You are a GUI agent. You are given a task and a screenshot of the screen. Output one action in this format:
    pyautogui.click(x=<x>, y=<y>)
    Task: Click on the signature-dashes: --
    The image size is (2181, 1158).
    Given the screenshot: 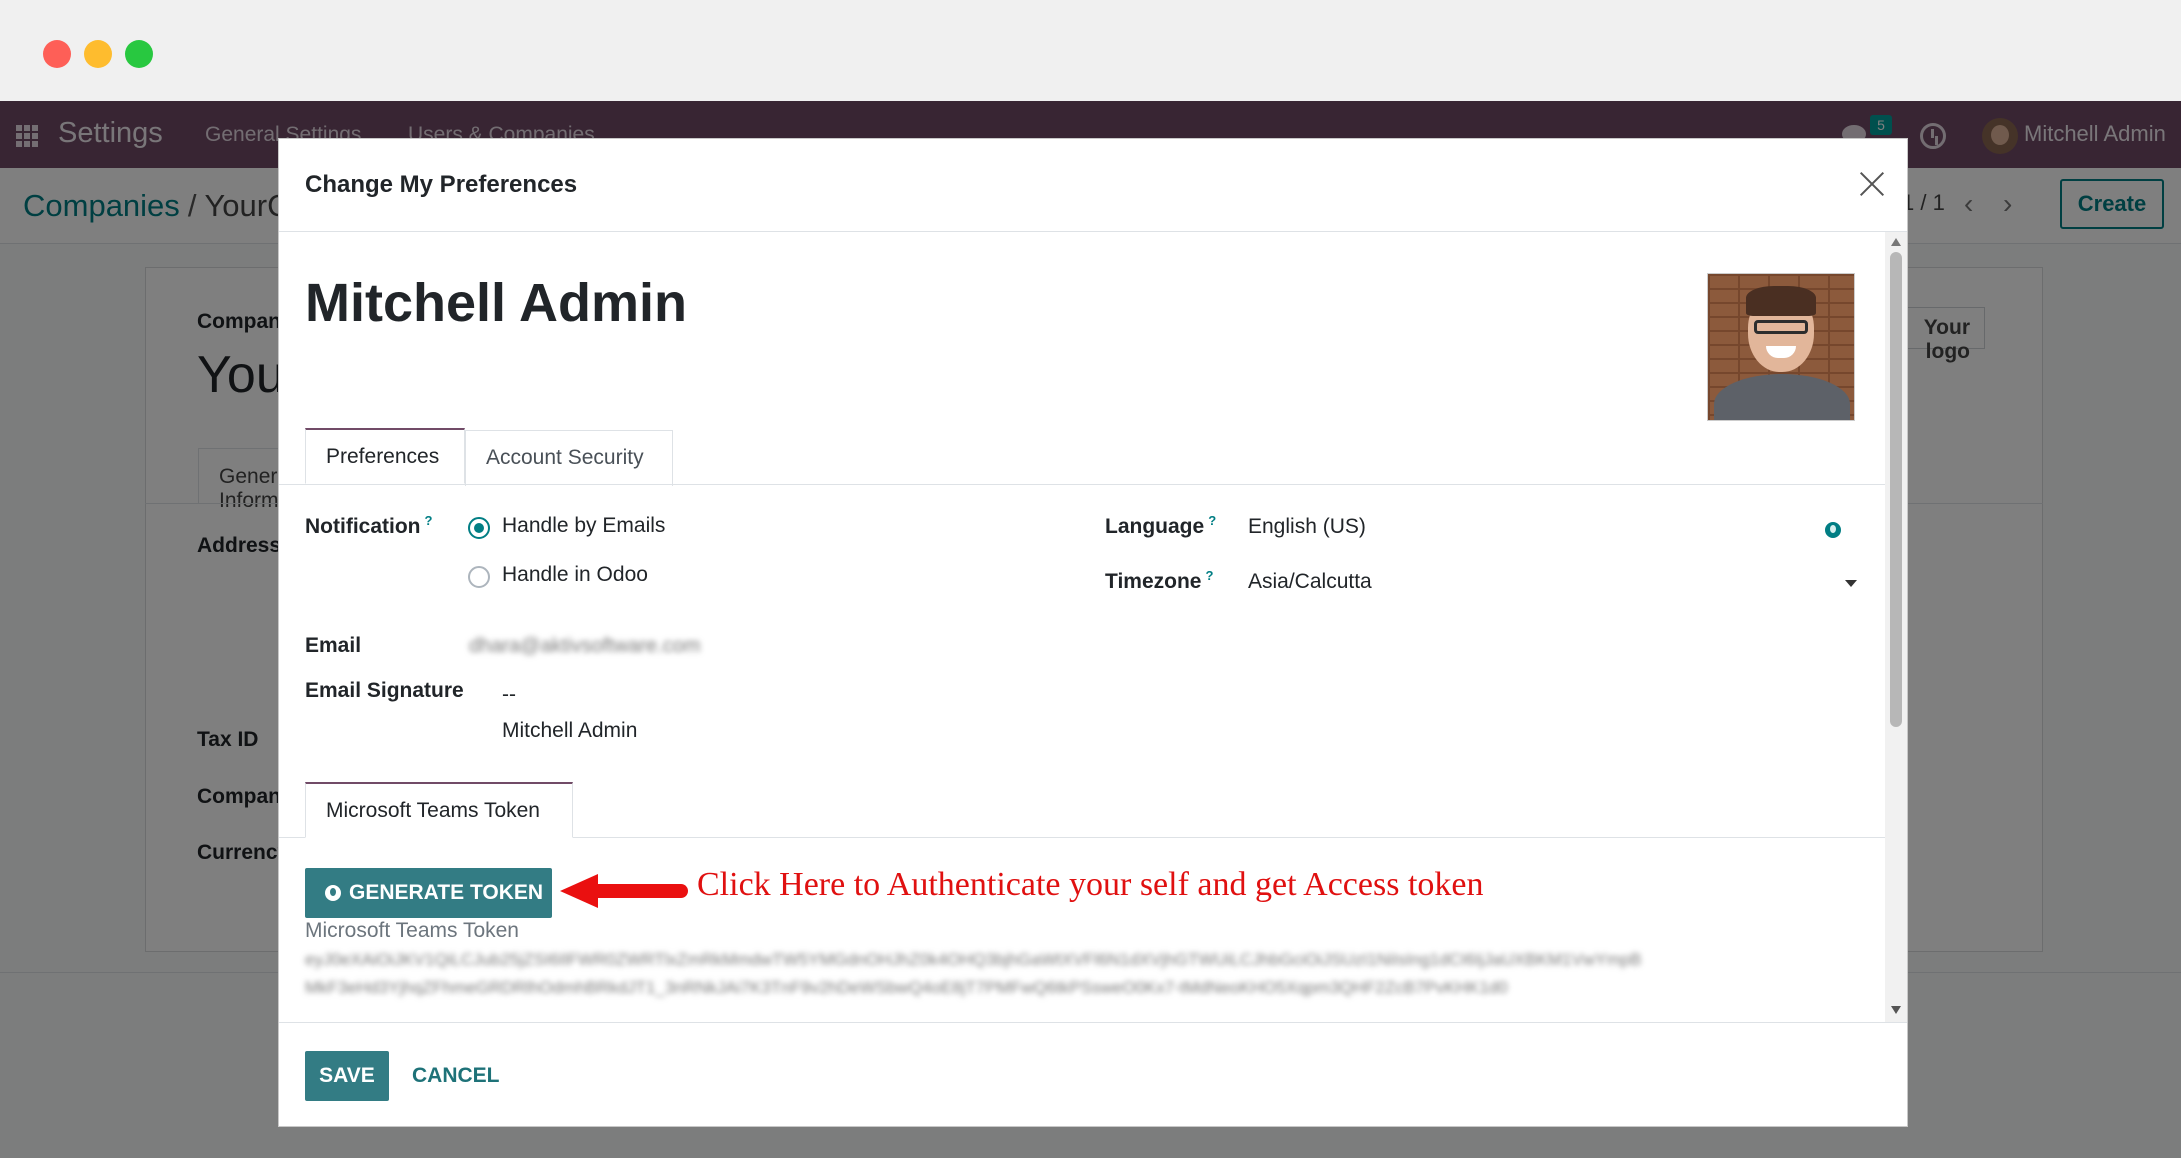 What is the action you would take?
    pyautogui.click(x=509, y=695)
    